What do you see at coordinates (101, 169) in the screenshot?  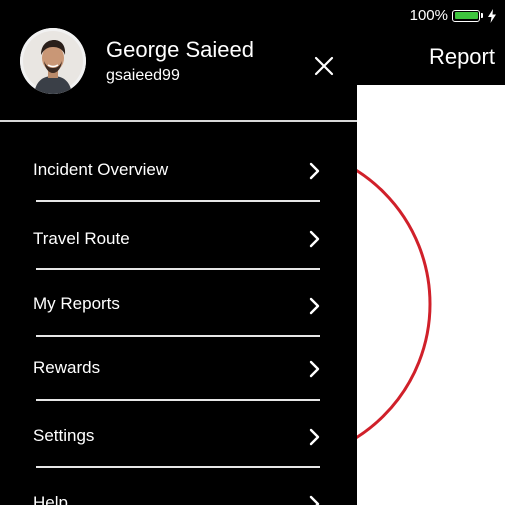 I see `menu-item-label: Incident Overview` at bounding box center [101, 169].